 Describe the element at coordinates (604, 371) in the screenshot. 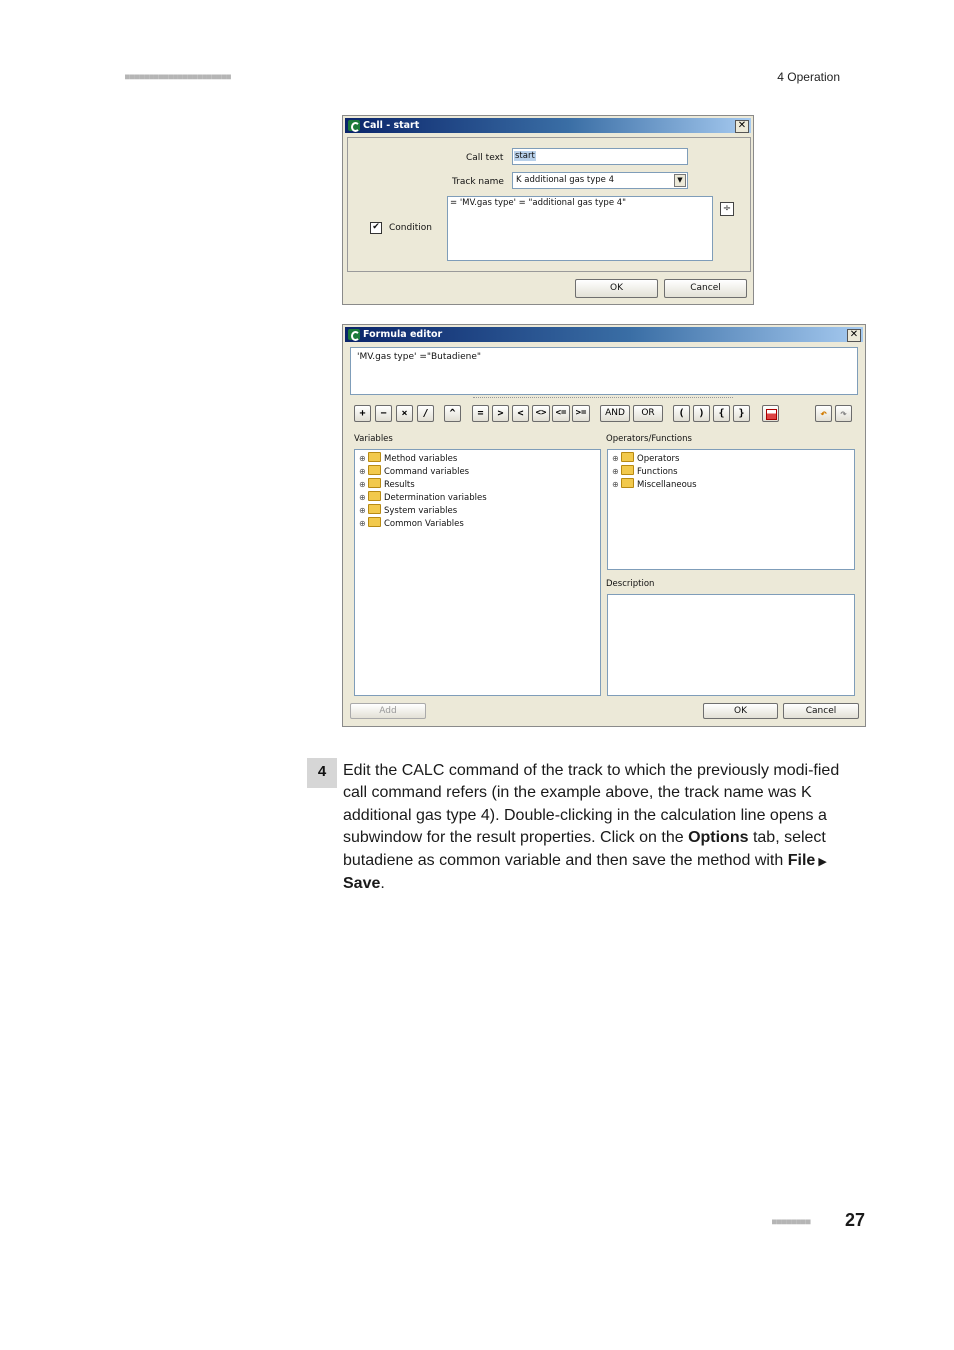

I see `formula-input: 'MV.gas type' ="Butadiene"` at that location.